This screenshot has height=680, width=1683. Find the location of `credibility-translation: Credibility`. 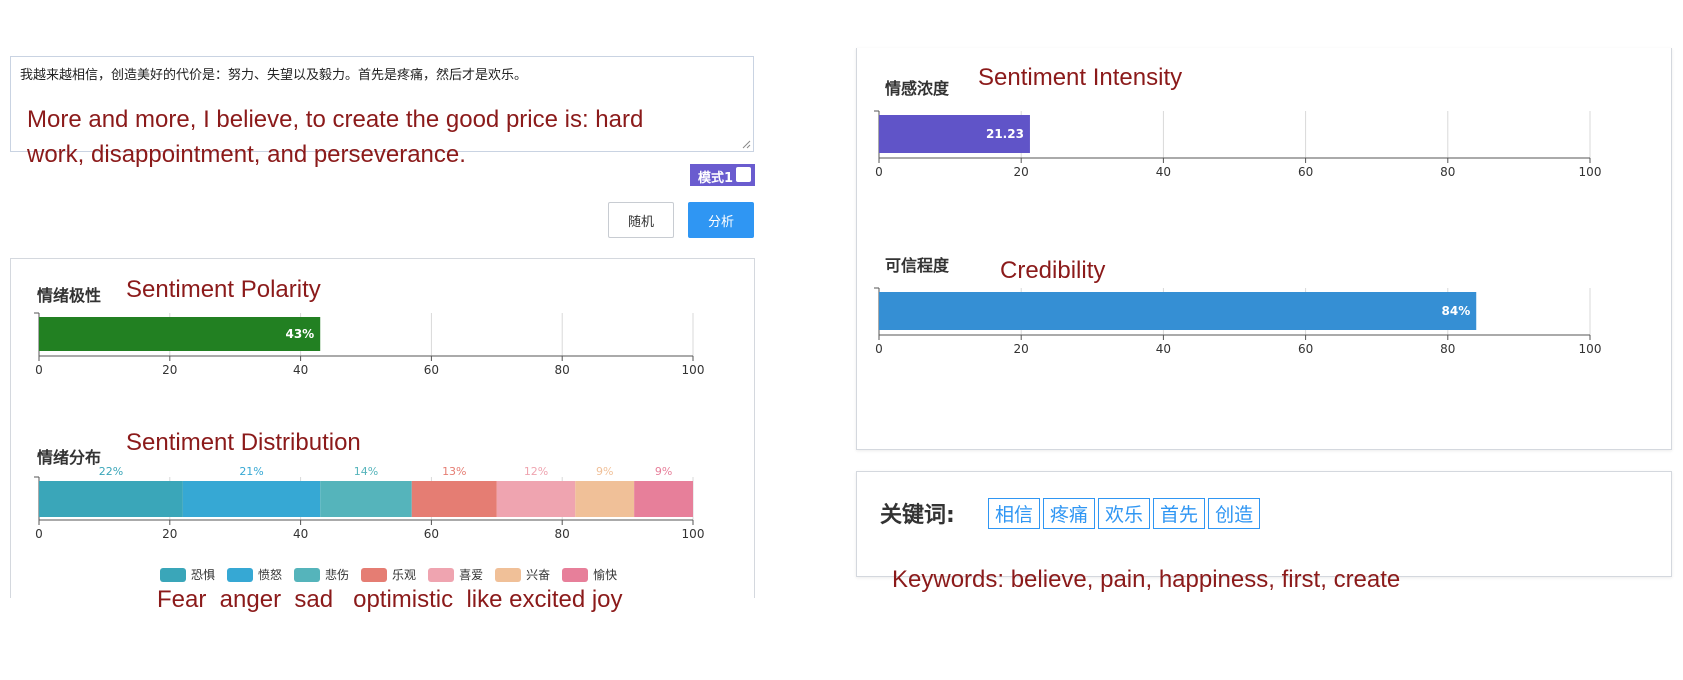

credibility-translation: Credibility is located at coordinates (1053, 270).